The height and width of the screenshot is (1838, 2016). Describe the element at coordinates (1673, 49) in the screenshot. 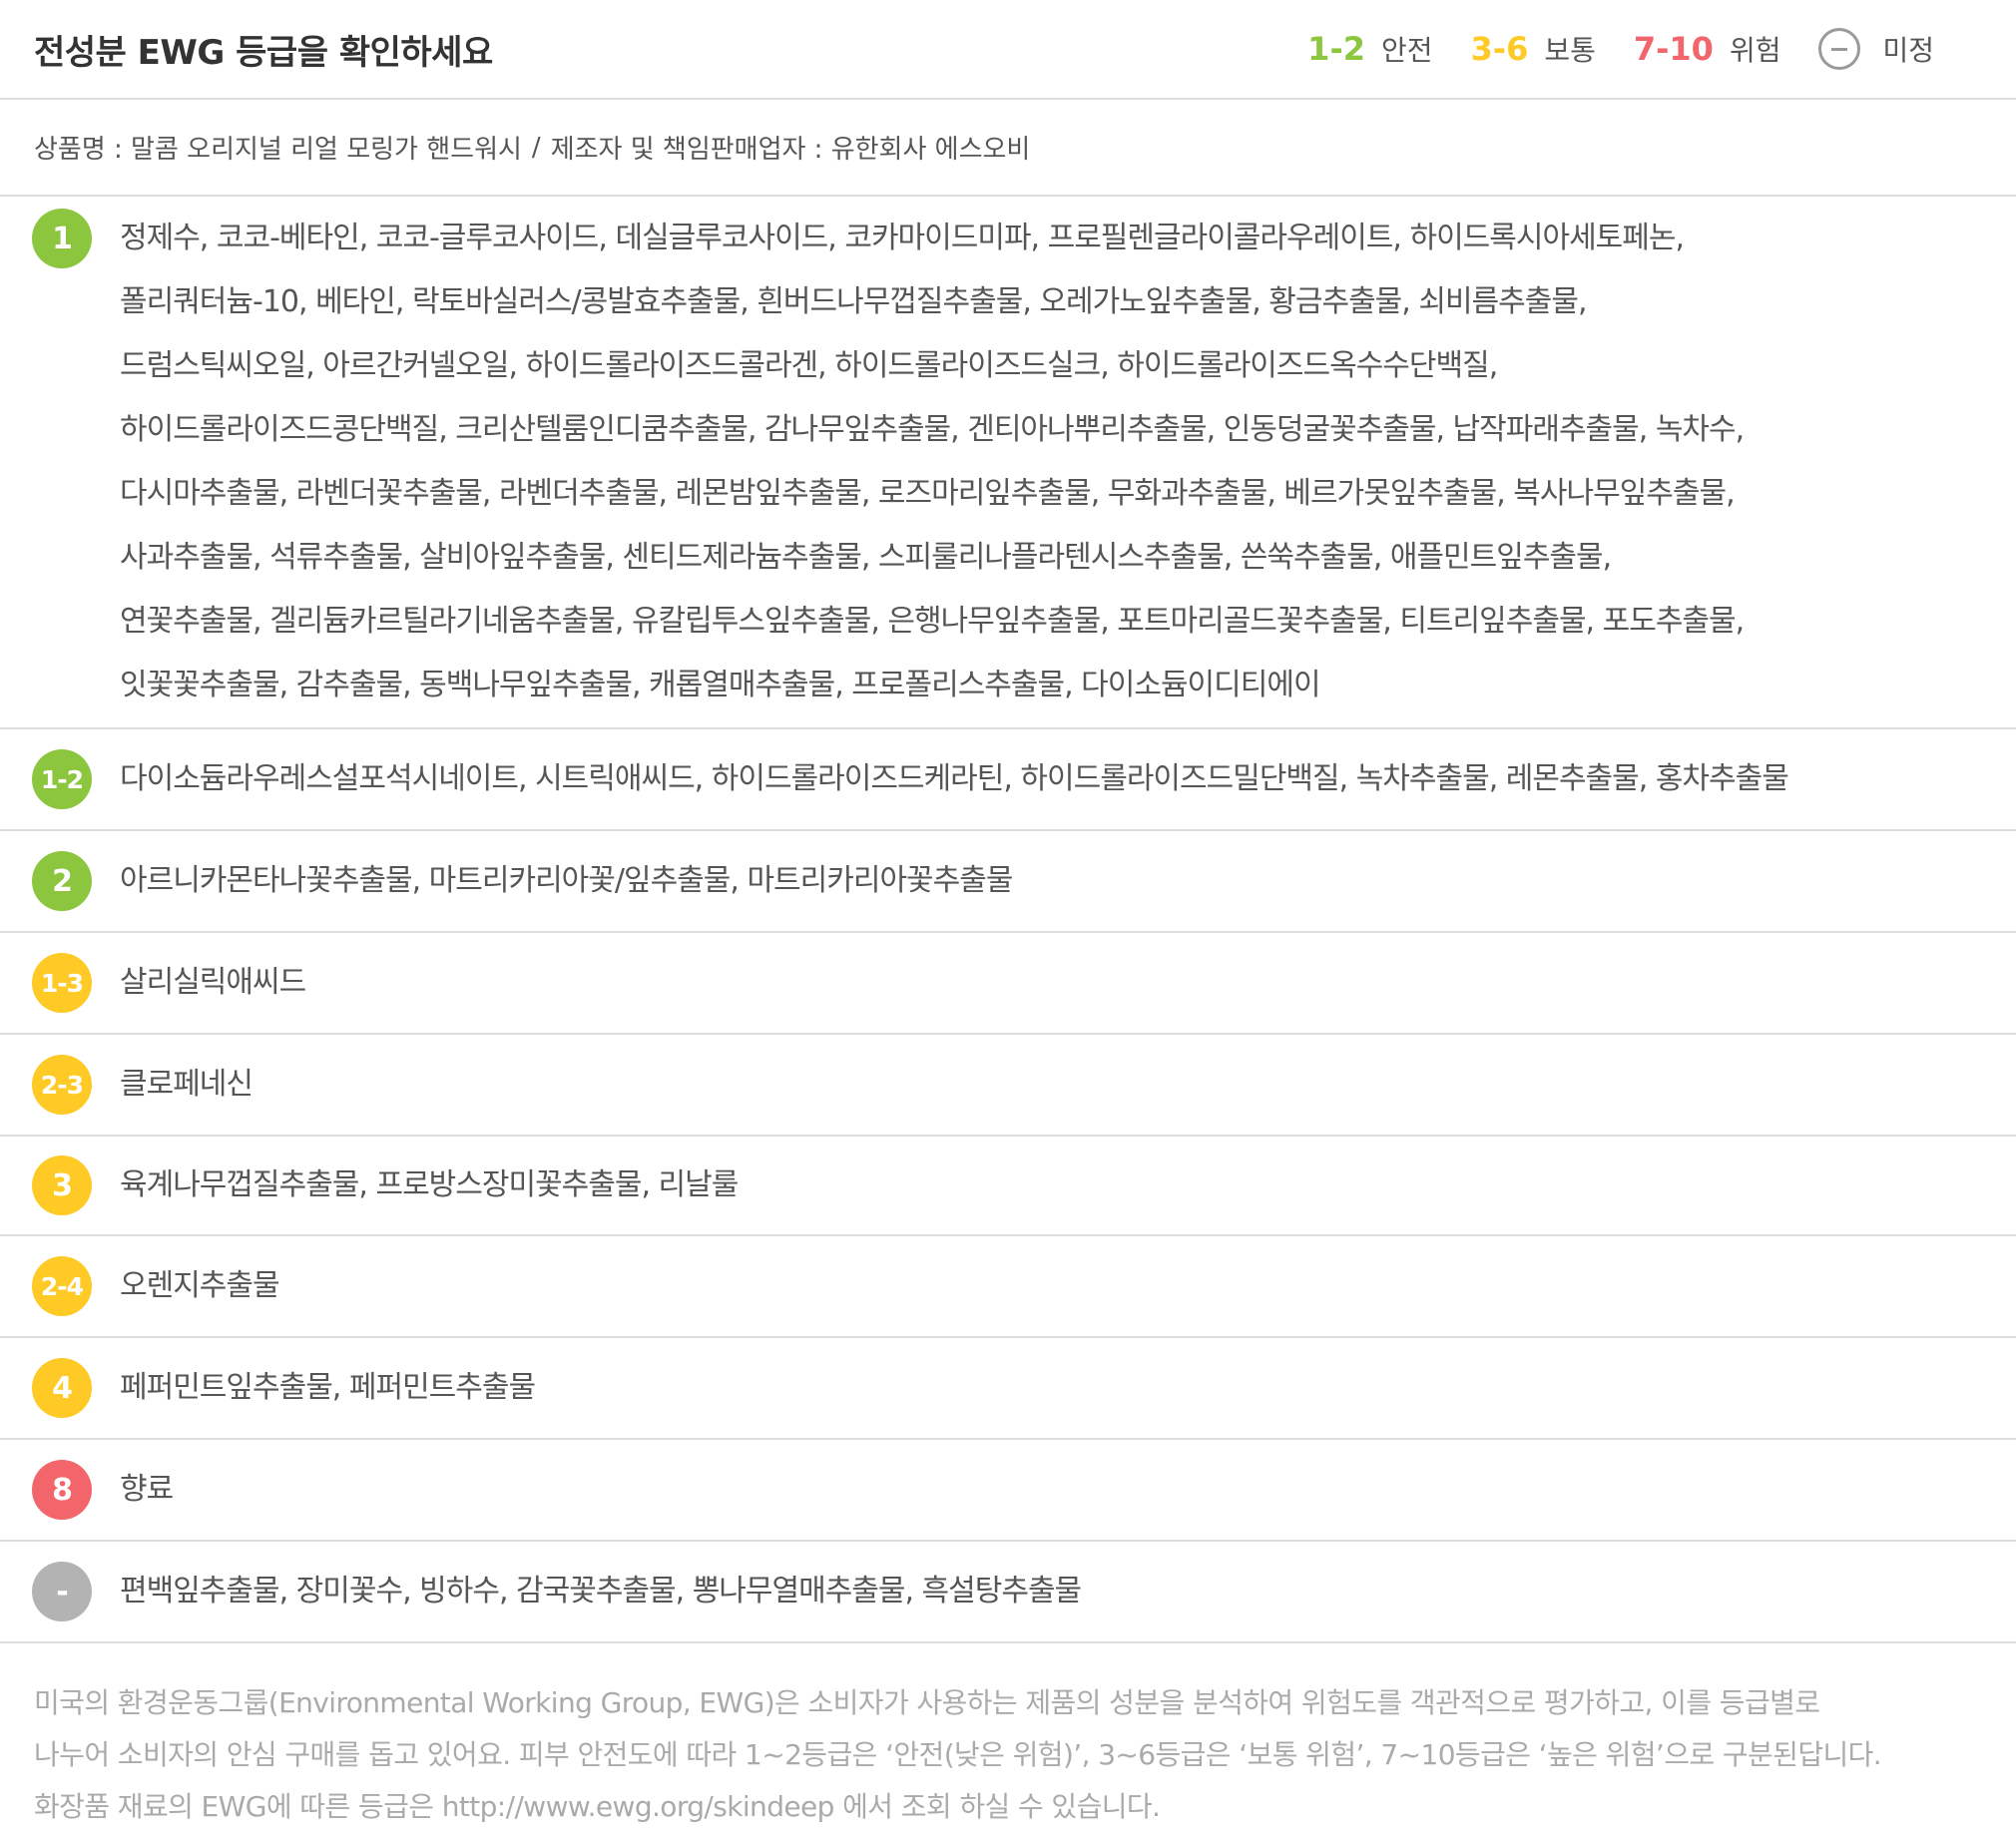

I see `legend-danger-range: 7-10` at that location.